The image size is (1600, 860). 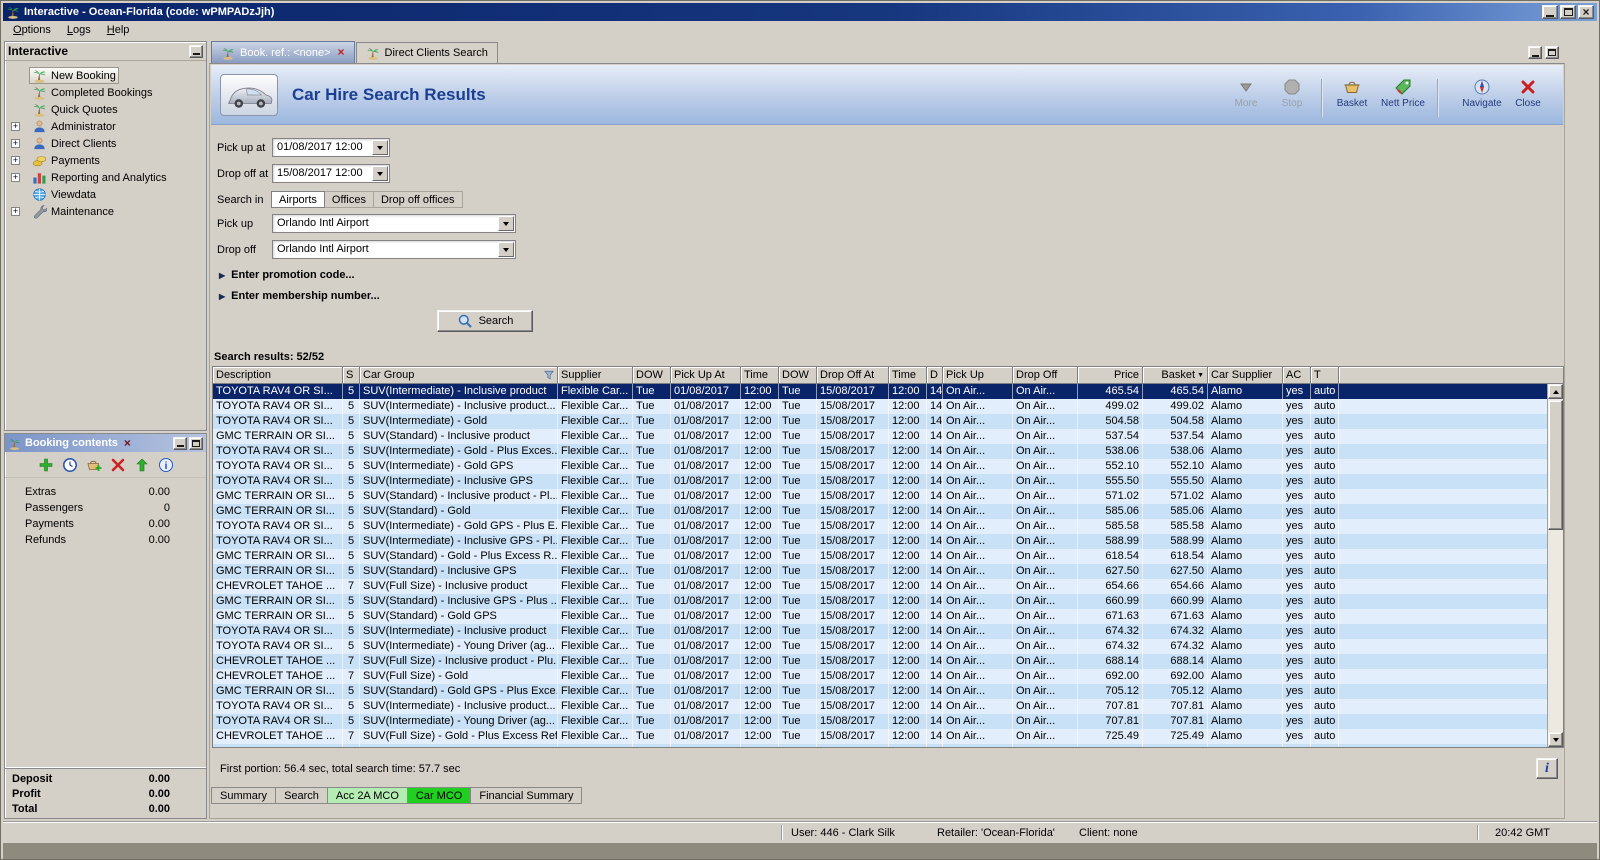 What do you see at coordinates (331, 147) in the screenshot?
I see `pickup-at-combo: 01/08/2017 12:00` at bounding box center [331, 147].